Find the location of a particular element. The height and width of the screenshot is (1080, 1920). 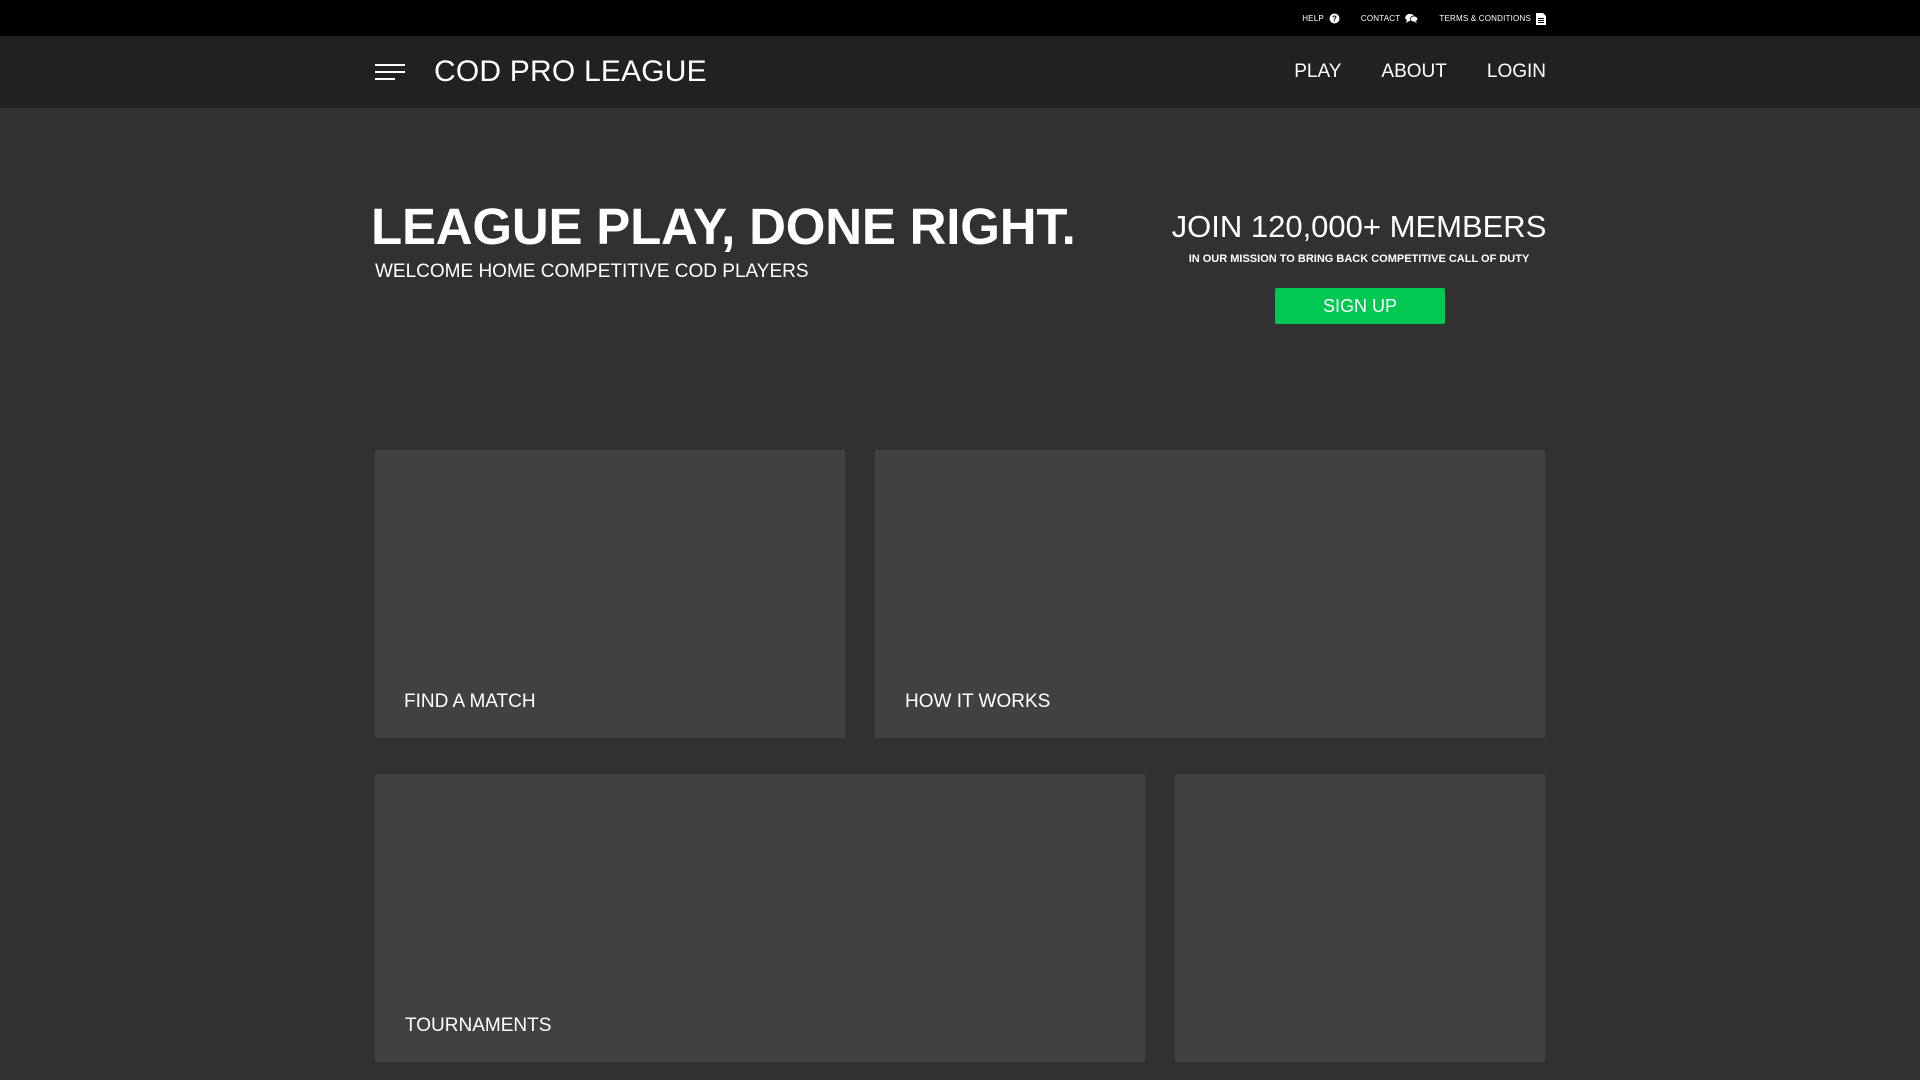

question-circle-icon: ? is located at coordinates (1334, 18).